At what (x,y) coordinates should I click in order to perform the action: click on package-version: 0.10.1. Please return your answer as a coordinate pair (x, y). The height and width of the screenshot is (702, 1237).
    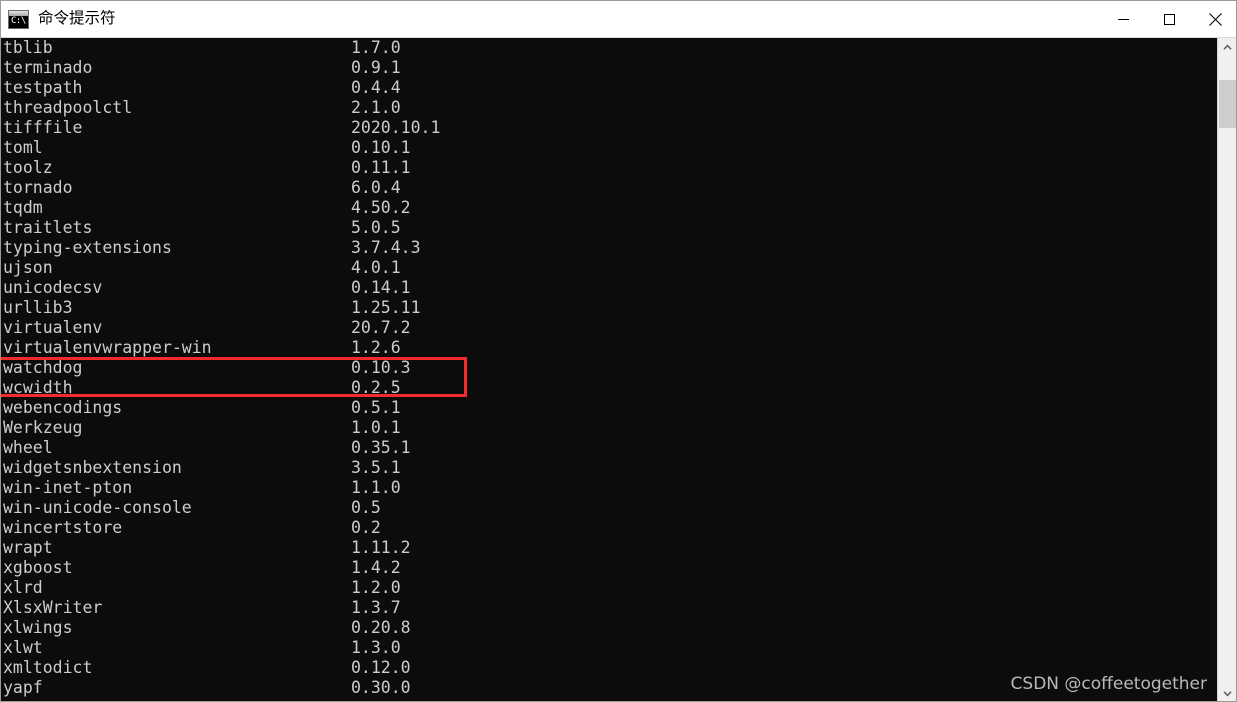
    Looking at the image, I should click on (381, 147).